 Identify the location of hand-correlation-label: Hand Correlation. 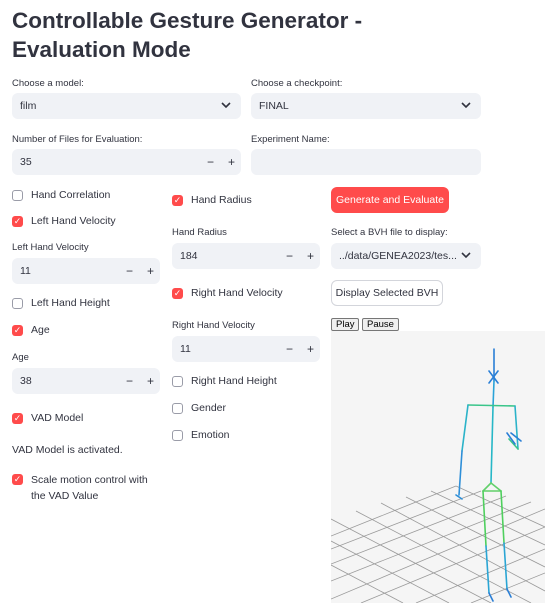
(71, 195).